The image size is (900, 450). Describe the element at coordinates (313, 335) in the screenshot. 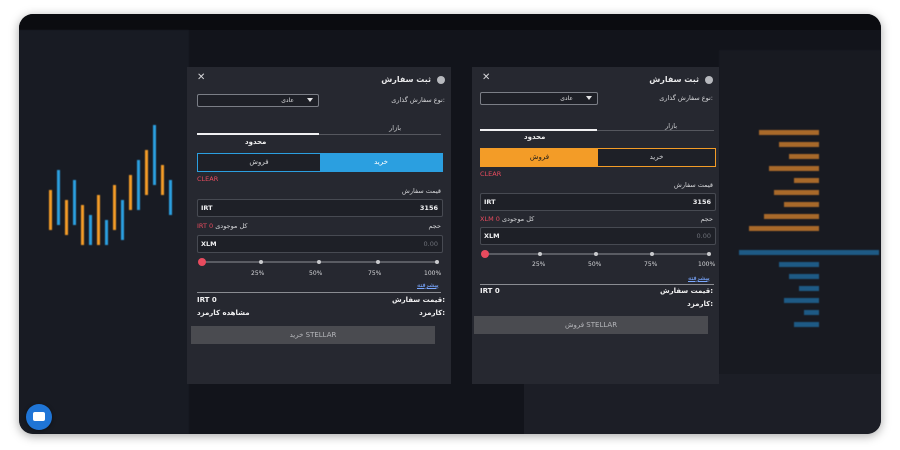

I see `buy-submit-button: خرید STELLAR` at that location.